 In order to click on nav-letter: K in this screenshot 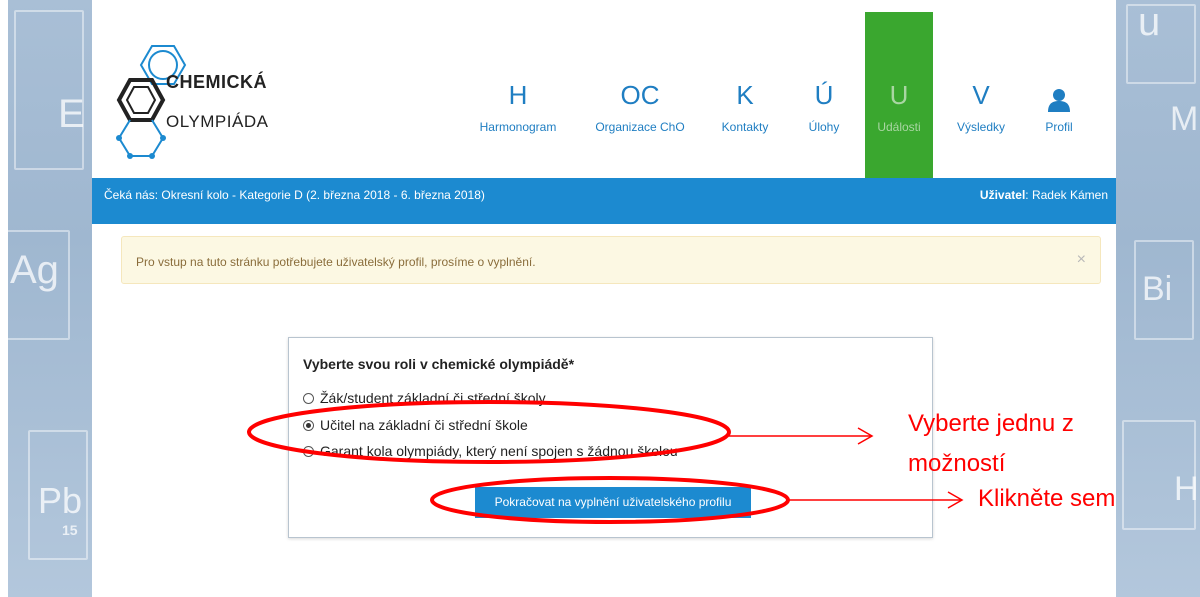, I will do `click(745, 95)`.